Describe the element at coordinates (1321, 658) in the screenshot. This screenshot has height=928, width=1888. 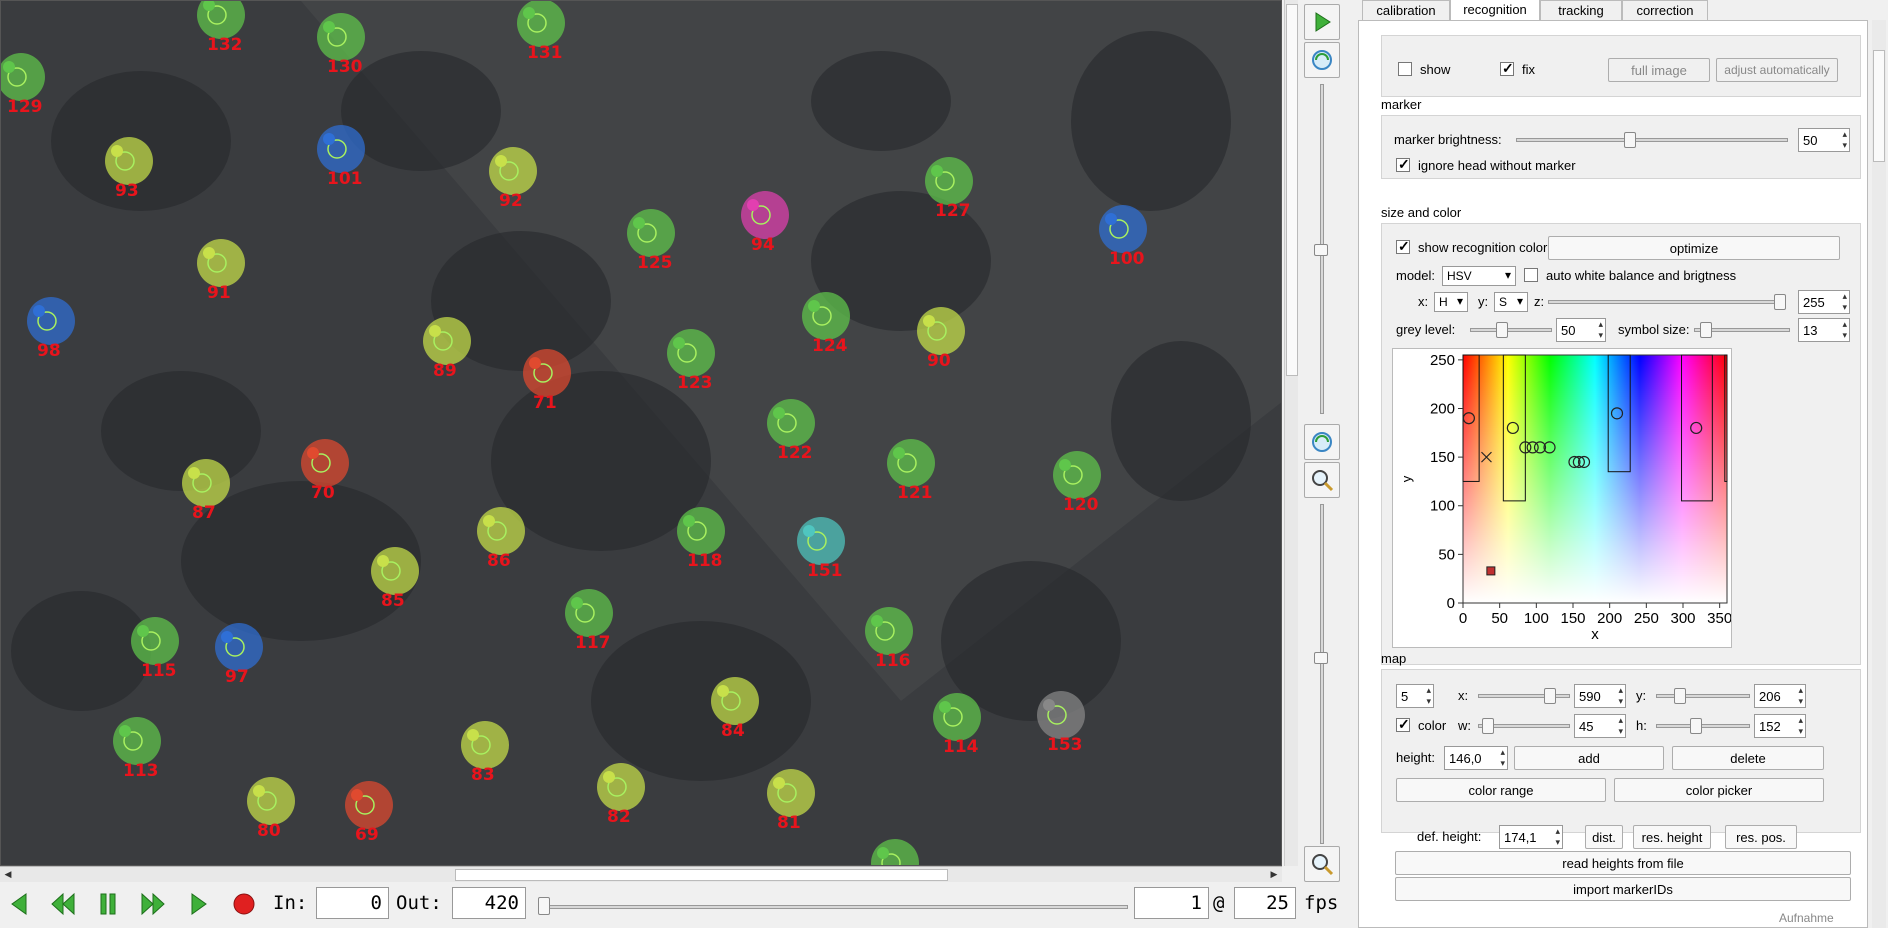
I see `zoom-slider-handle` at that location.